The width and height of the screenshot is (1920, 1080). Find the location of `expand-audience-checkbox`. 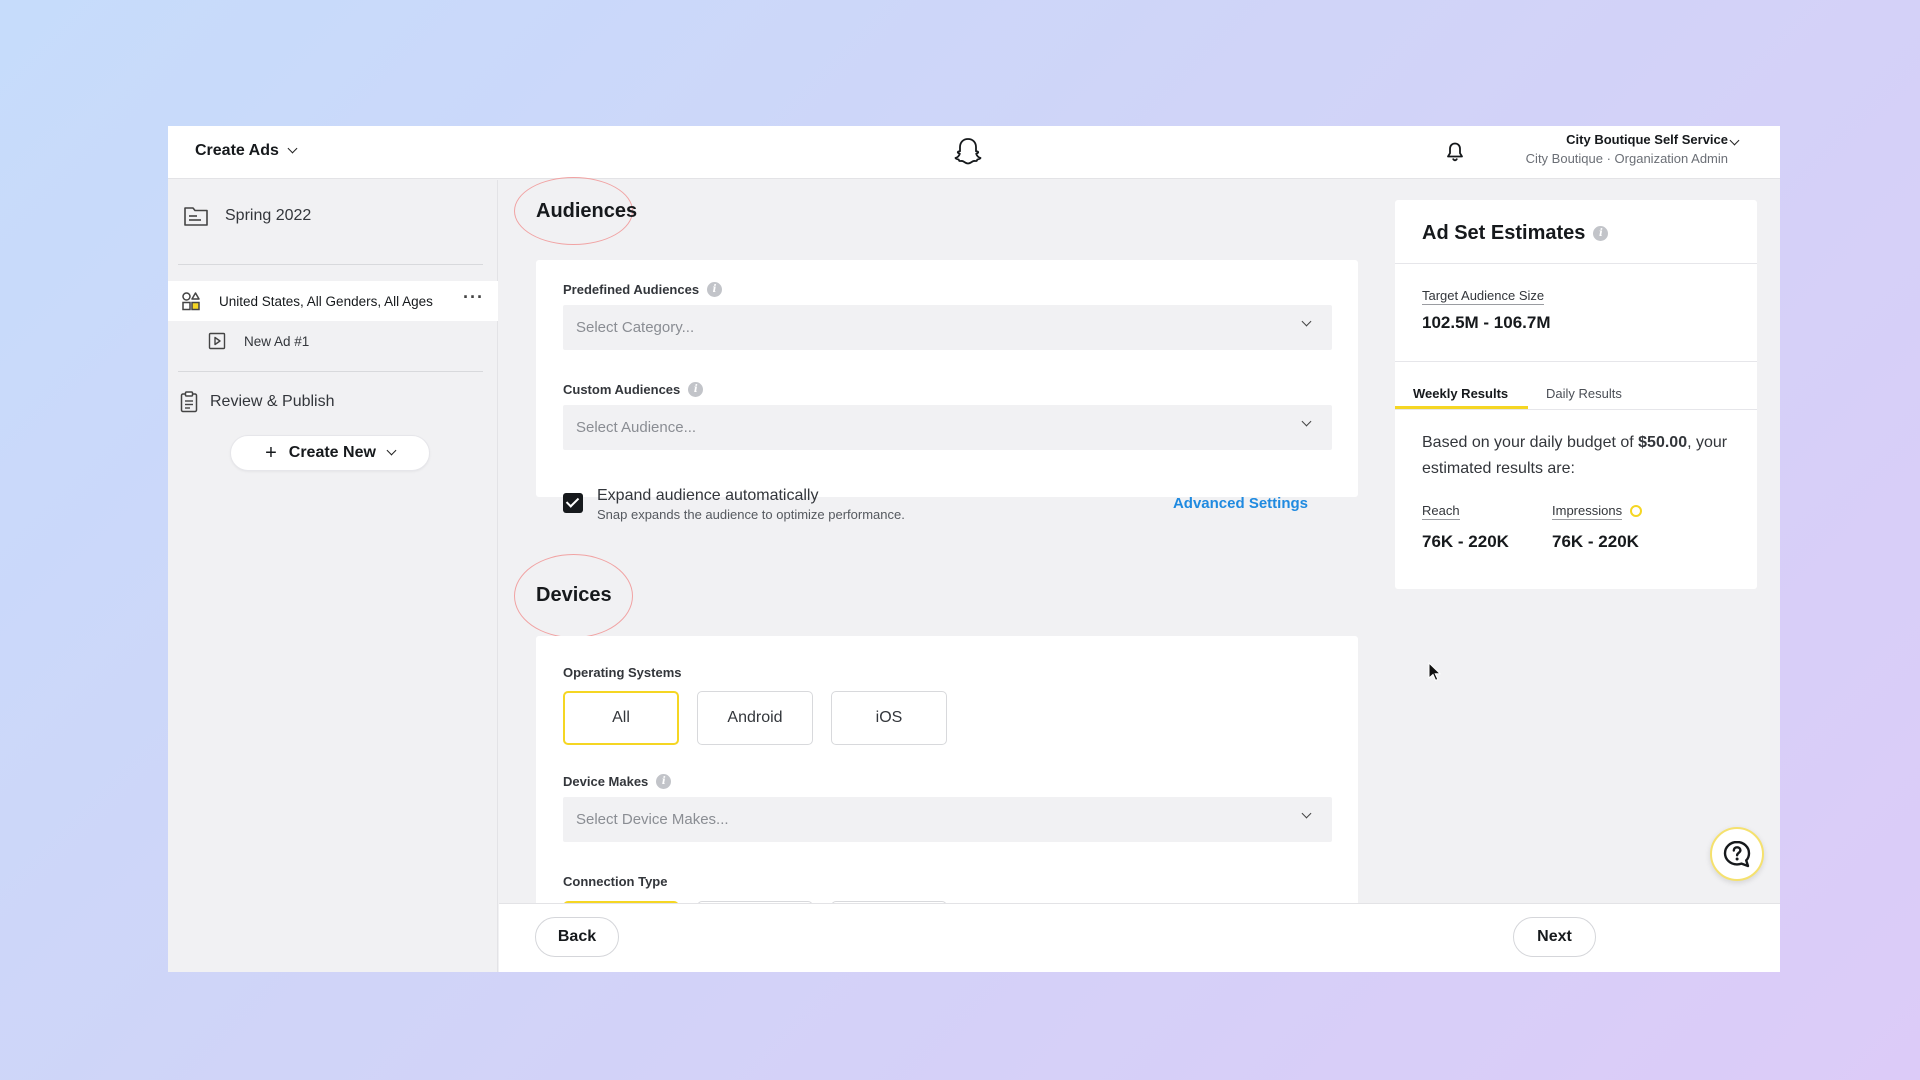

expand-audience-checkbox is located at coordinates (573, 503).